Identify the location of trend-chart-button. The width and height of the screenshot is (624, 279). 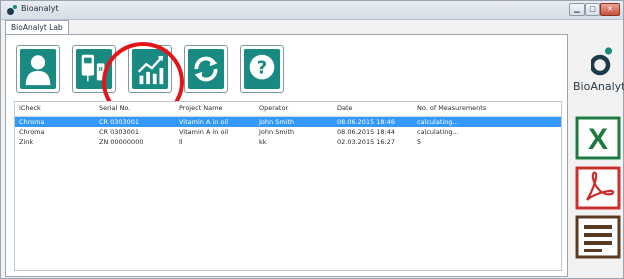
(150, 69).